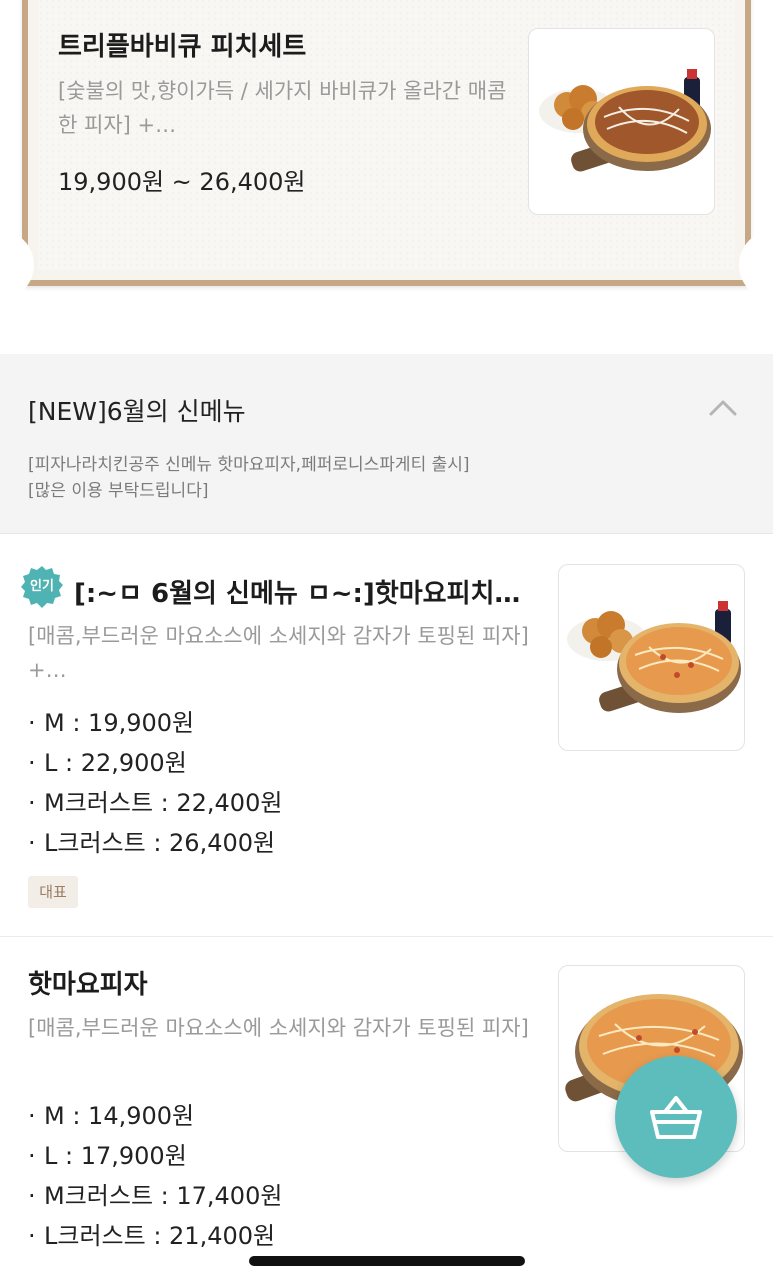  Describe the element at coordinates (182, 47) in the screenshot. I see `featured-title: 트리플바비큐 피치세트` at that location.